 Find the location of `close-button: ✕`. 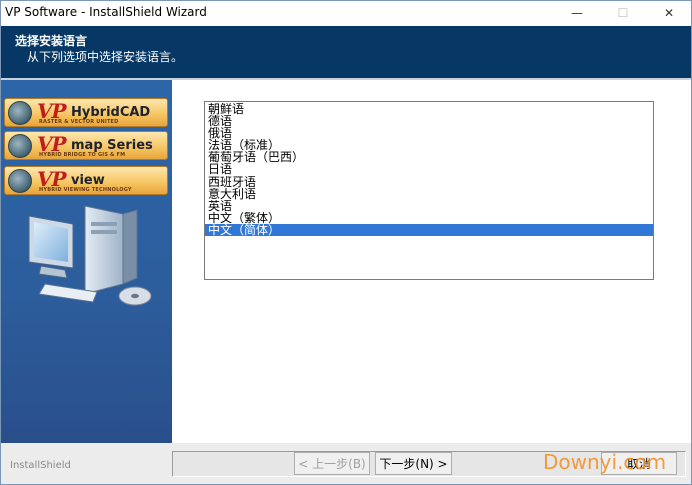

close-button: ✕ is located at coordinates (669, 13).